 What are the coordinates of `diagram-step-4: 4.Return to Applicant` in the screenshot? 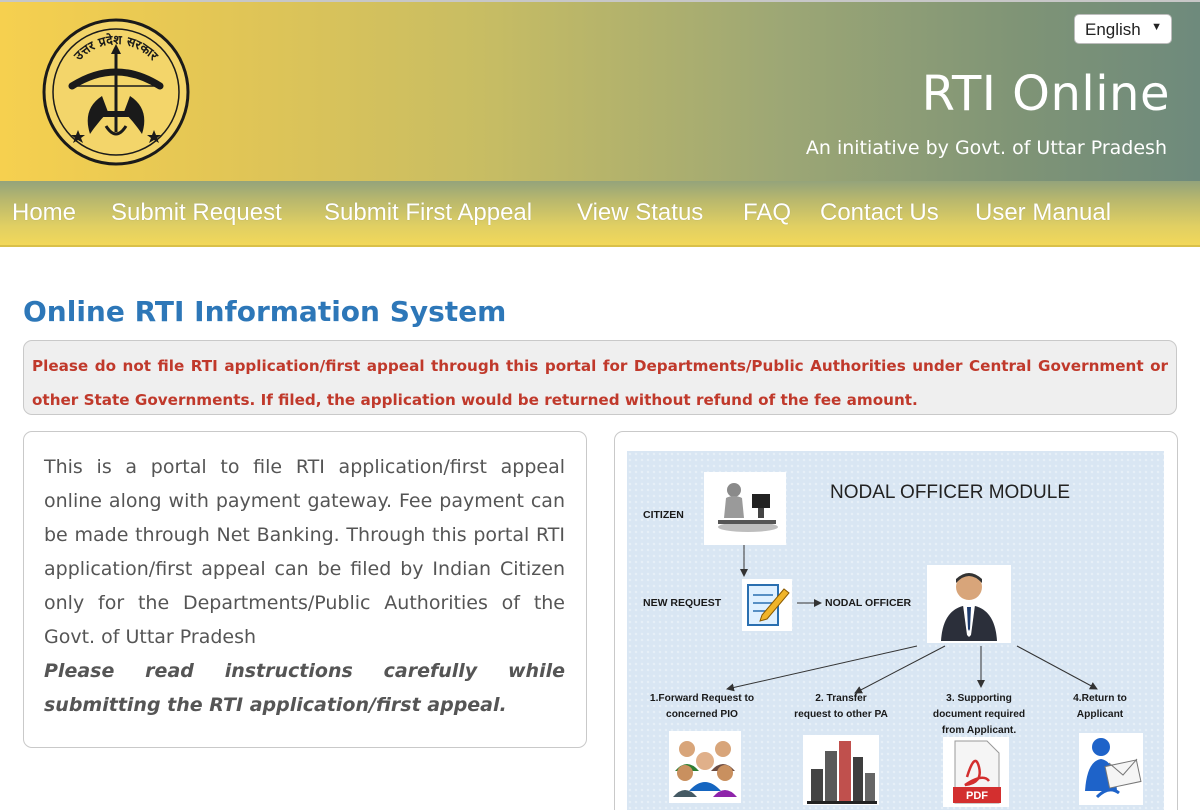 It's located at (1100, 707).